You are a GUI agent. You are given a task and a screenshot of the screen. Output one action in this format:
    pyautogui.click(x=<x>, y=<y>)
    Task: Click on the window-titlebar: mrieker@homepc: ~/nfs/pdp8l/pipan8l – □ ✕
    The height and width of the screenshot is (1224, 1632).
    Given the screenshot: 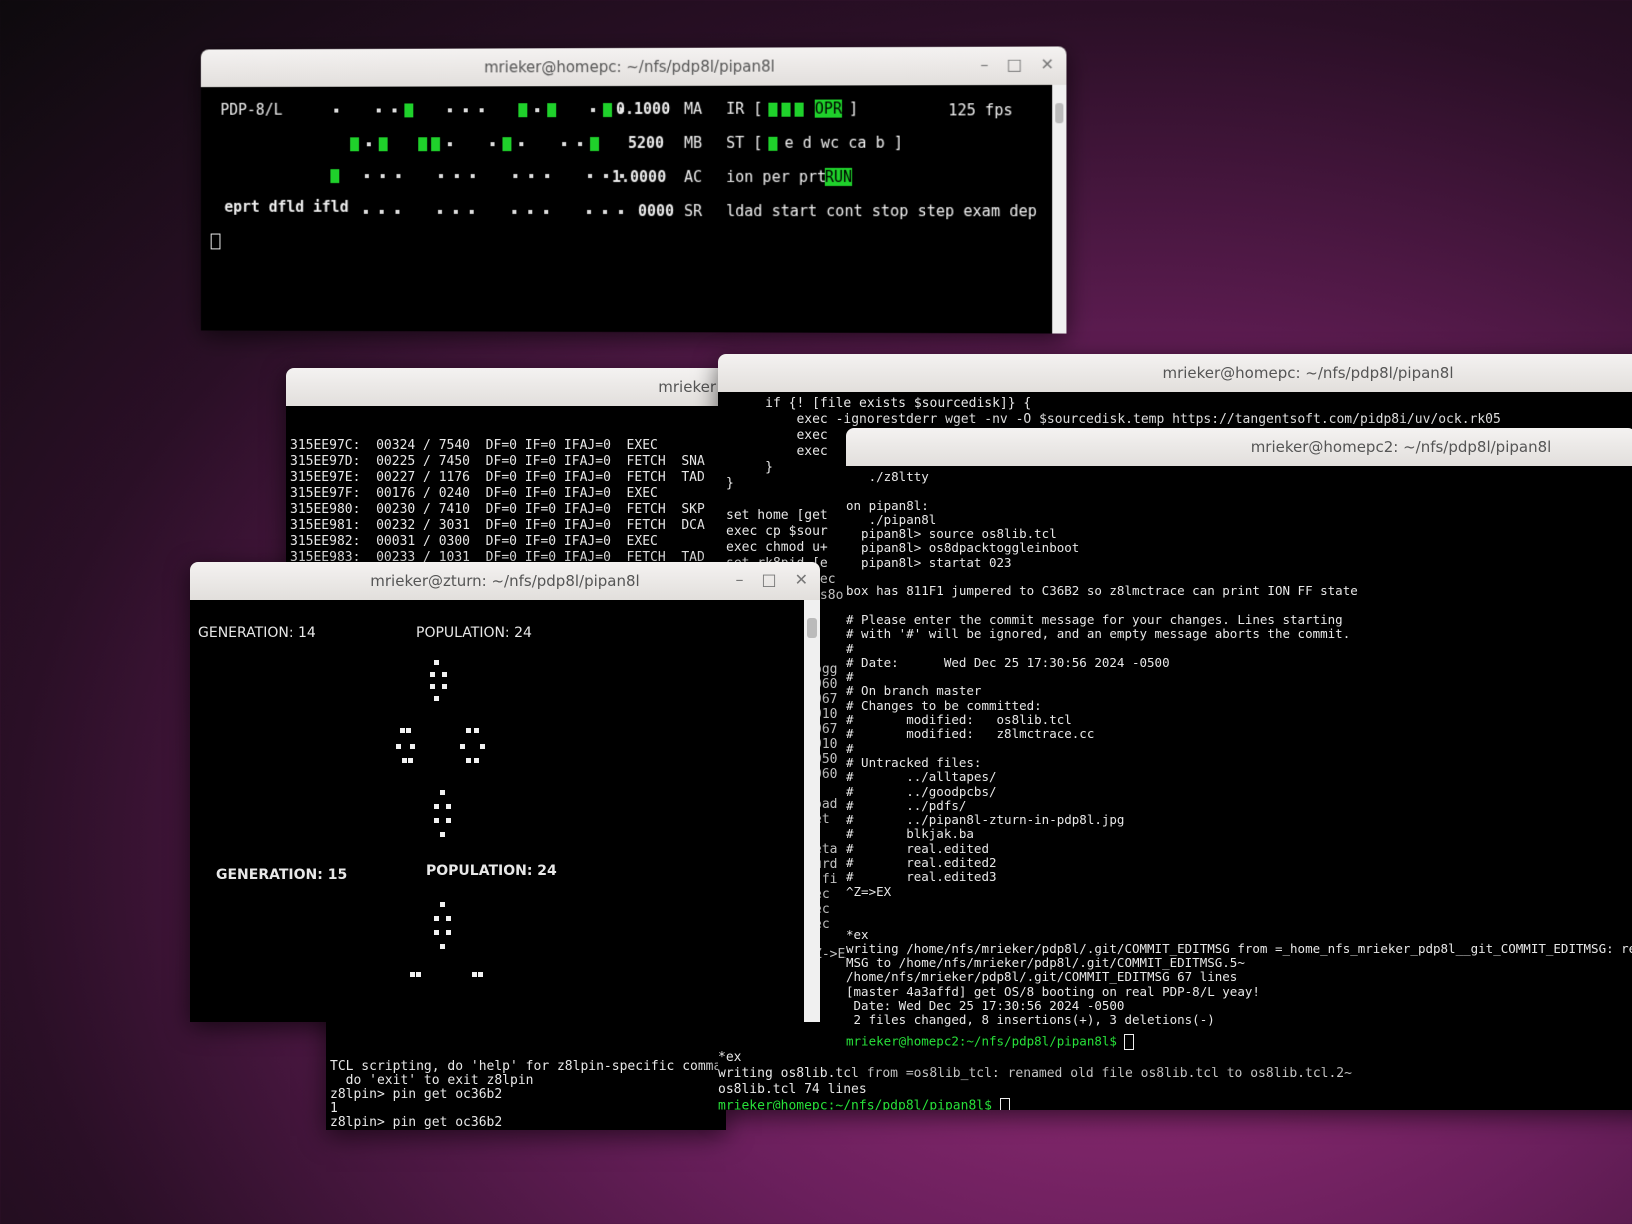 What is the action you would take?
    pyautogui.click(x=633, y=67)
    